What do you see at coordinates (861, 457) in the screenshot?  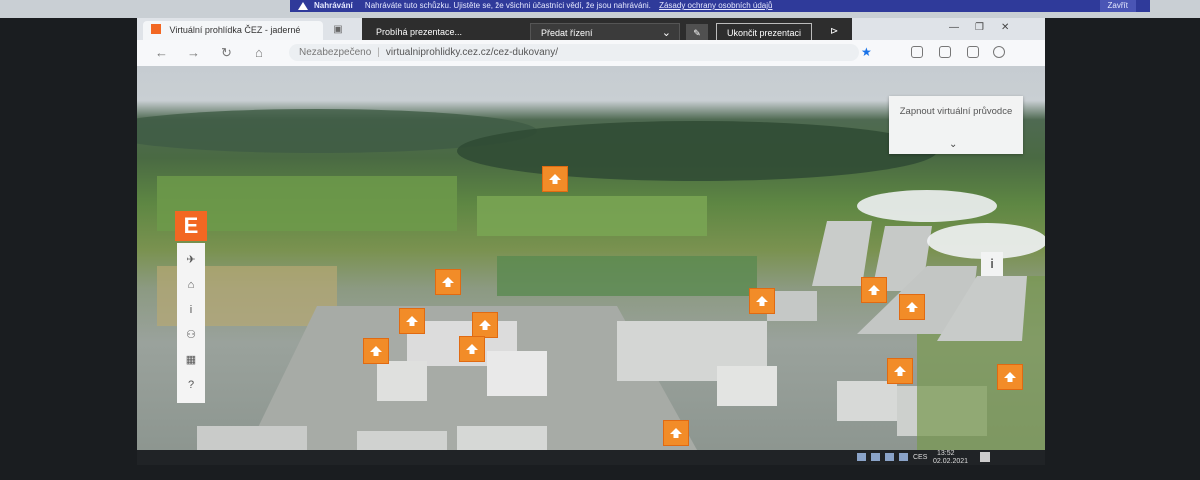 I see `cloud-icon` at bounding box center [861, 457].